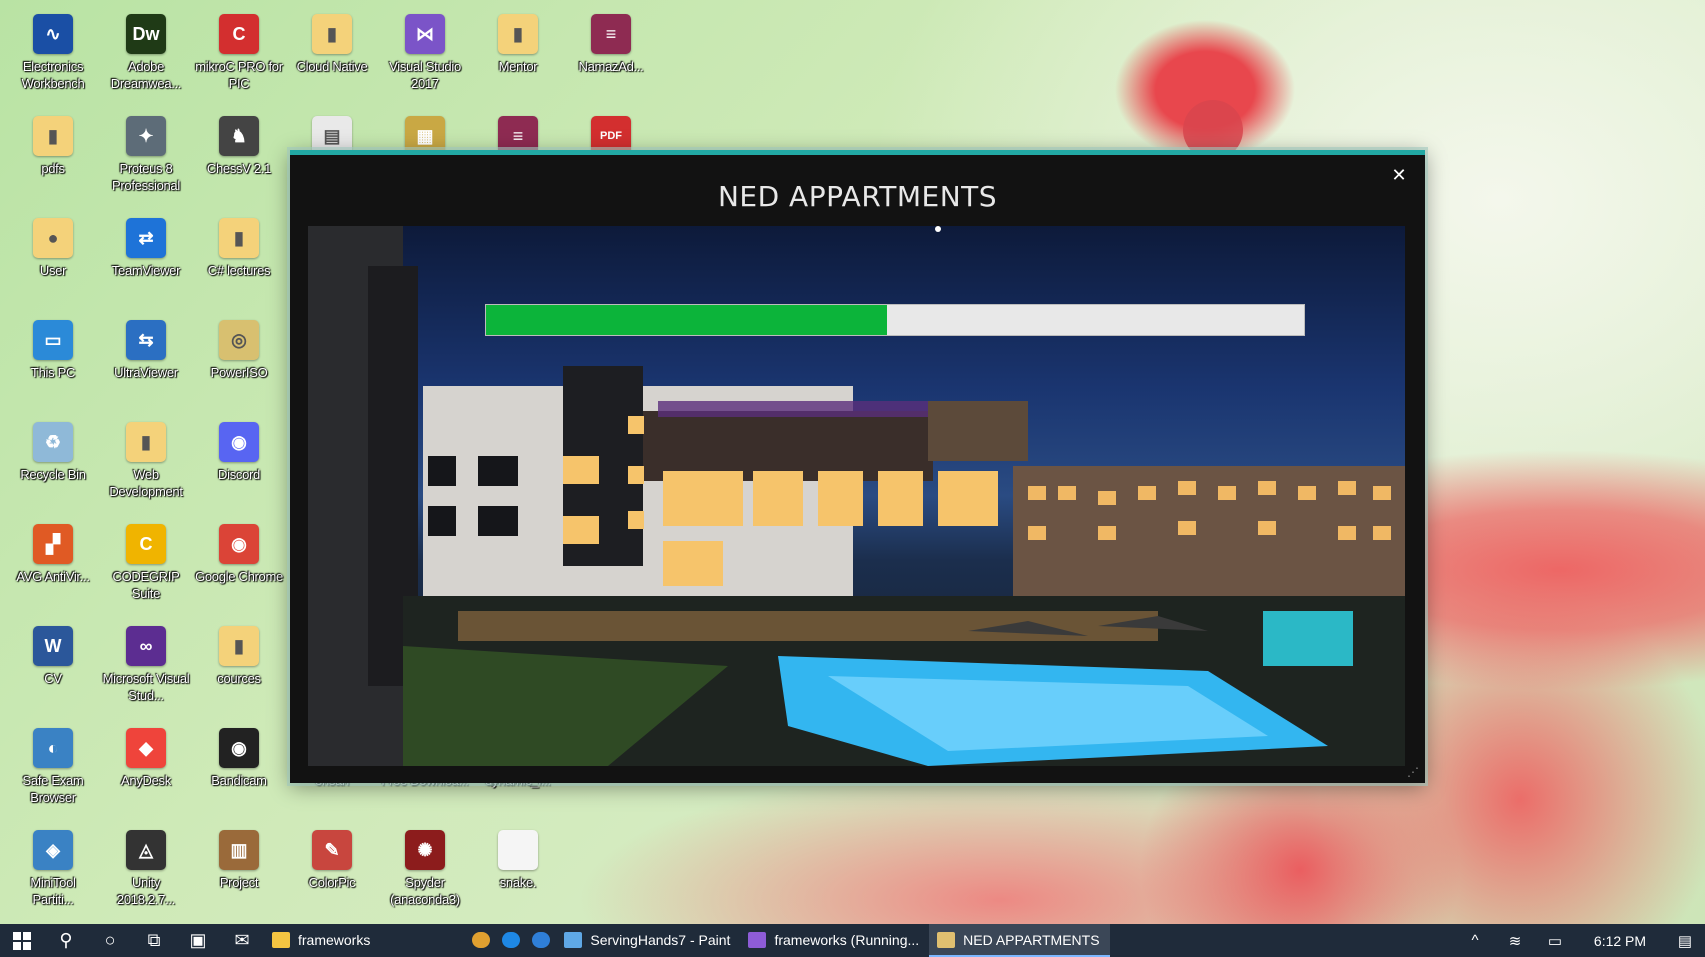  I want to click on desktop-icon: ⋈ Visual Studio 2017, so click(425, 50).